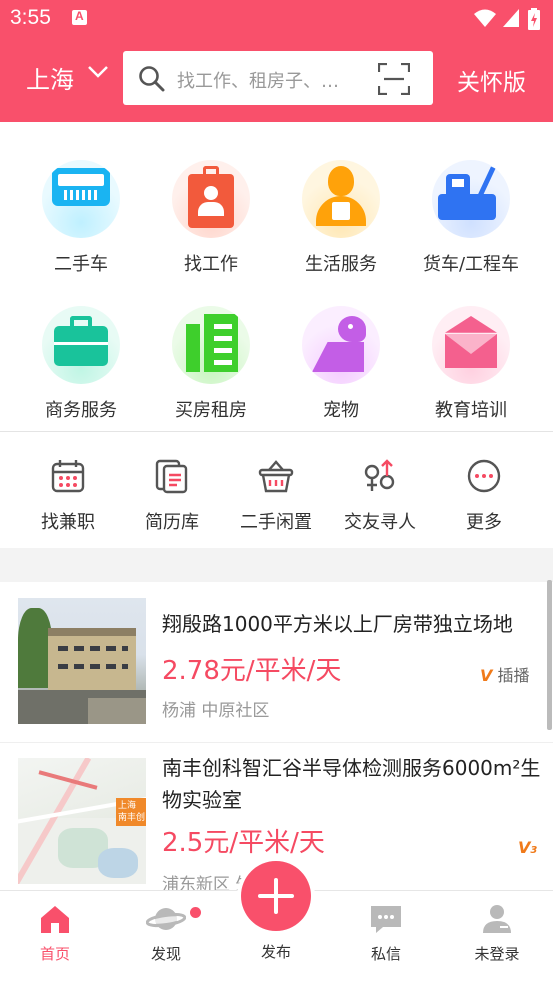  I want to click on listing-title: 南丰创科智汇谷半导体检测服务6000m²生物实验室, so click(351, 785).